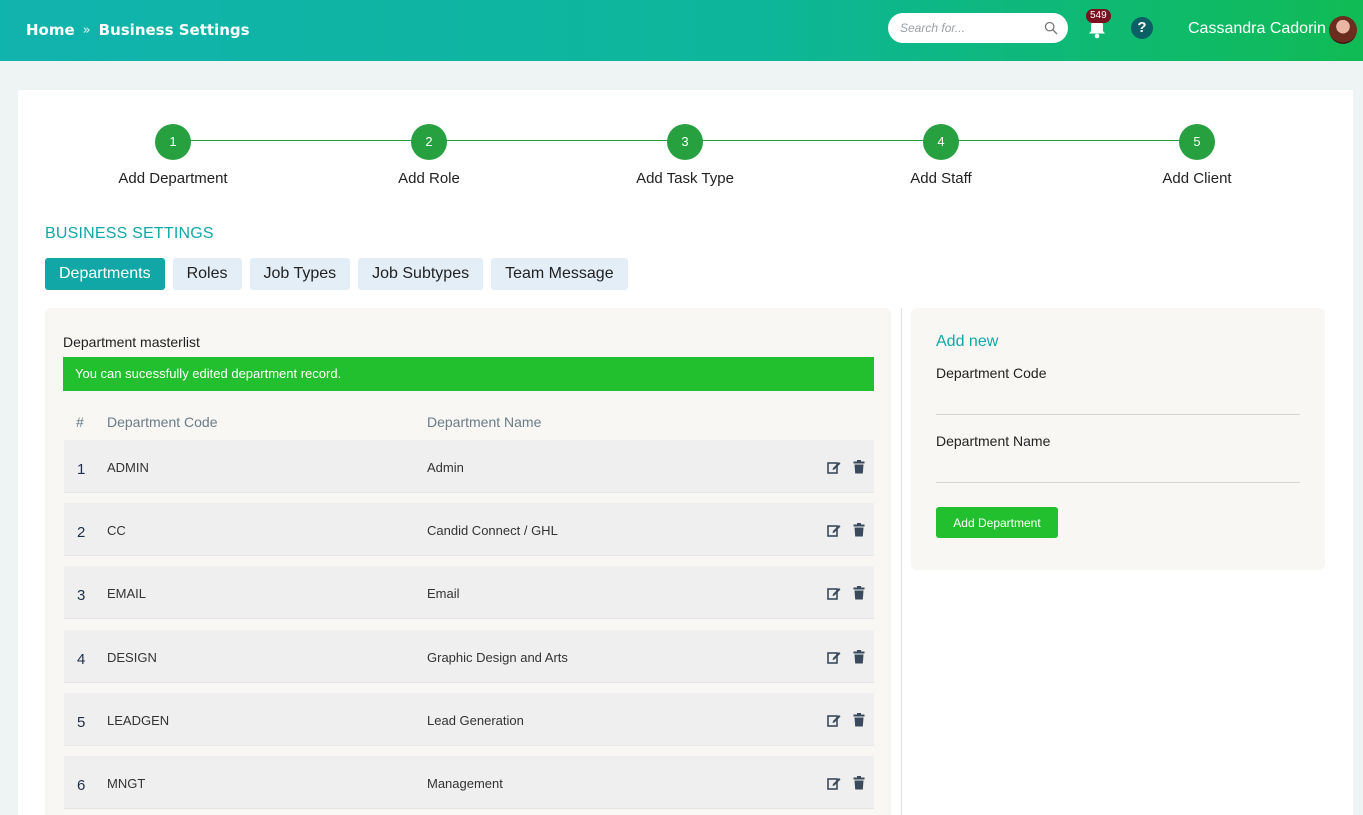 The width and height of the screenshot is (1363, 815). What do you see at coordinates (127, 593) in the screenshot?
I see `department-code: EMAIL` at bounding box center [127, 593].